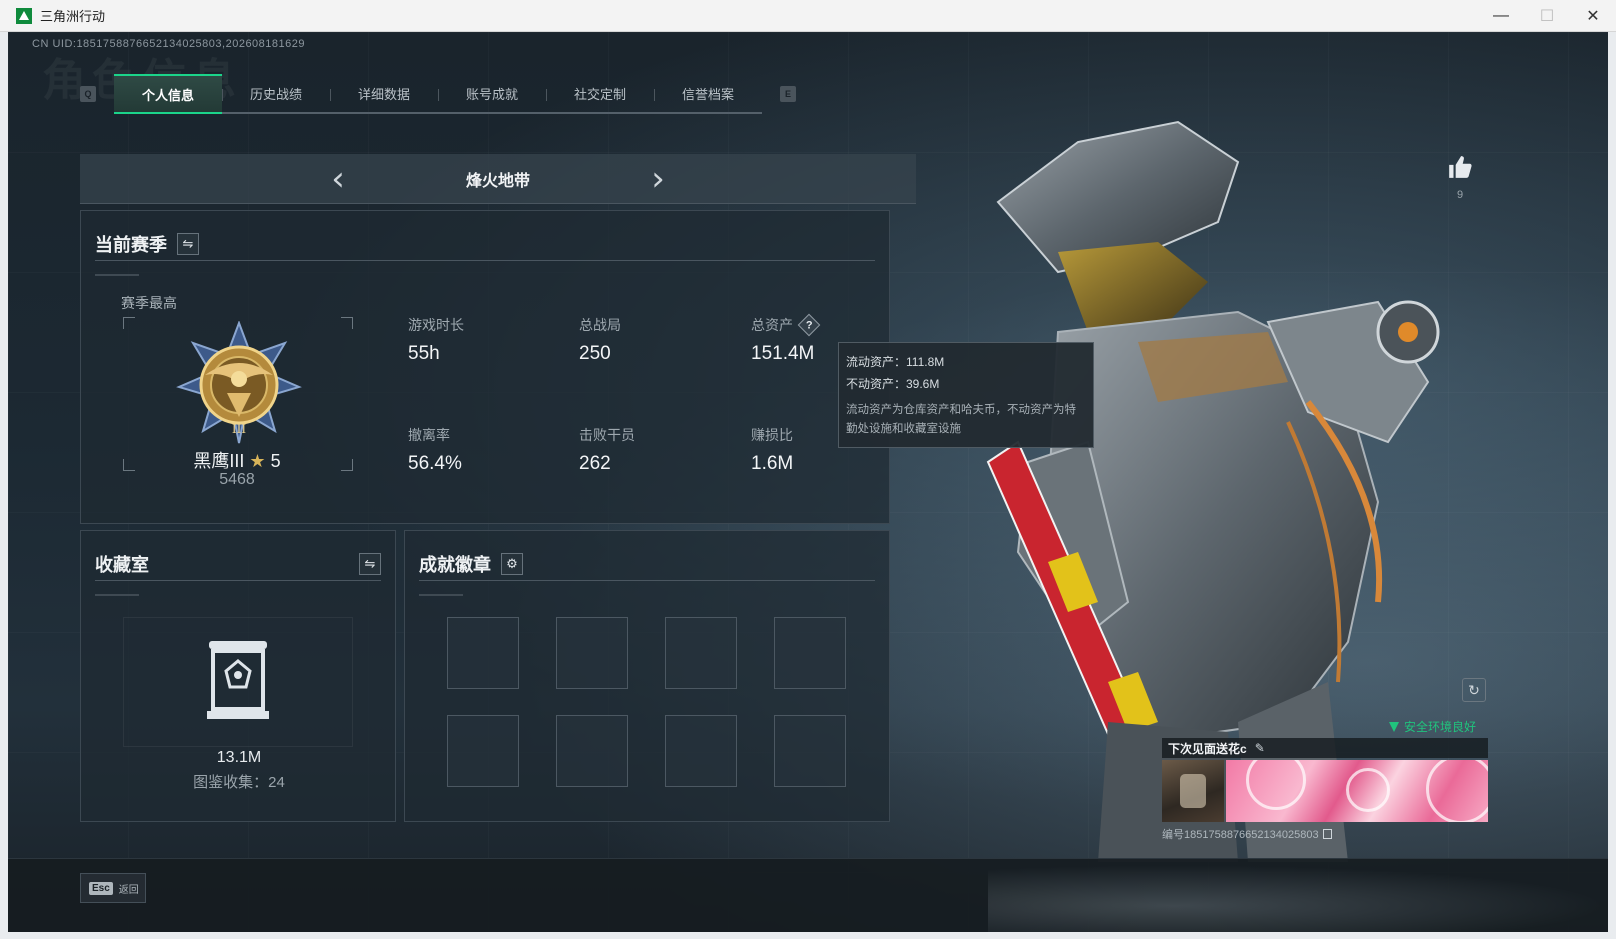  Describe the element at coordinates (73, 16) in the screenshot. I see `window-title: 三角洲行动` at that location.